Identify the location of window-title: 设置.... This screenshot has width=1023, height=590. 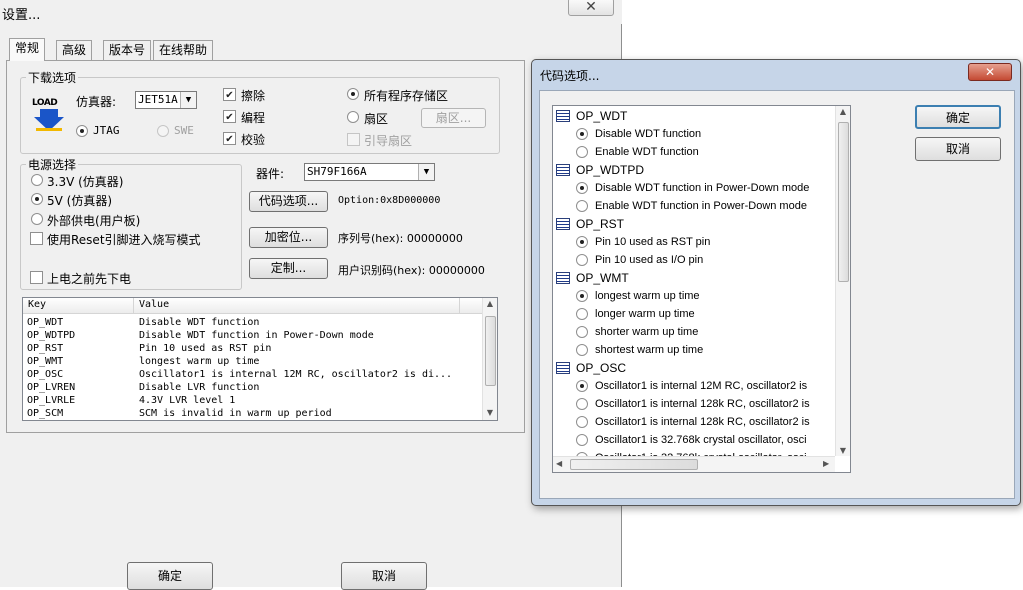
(21, 15).